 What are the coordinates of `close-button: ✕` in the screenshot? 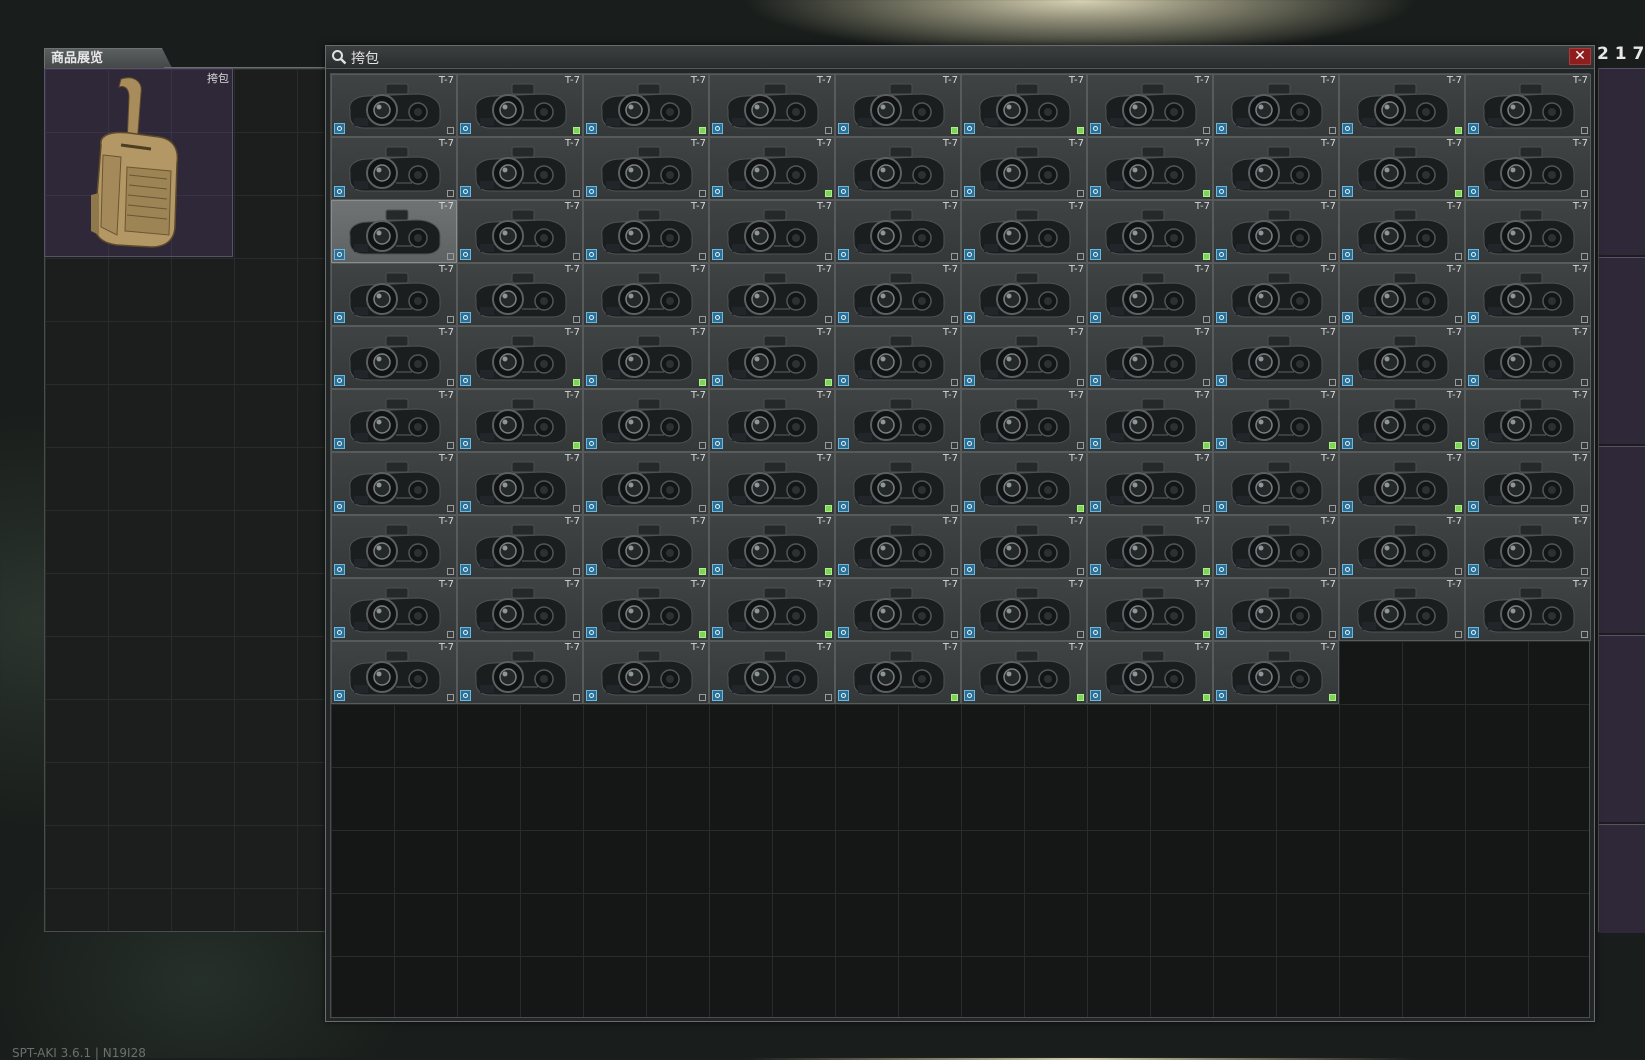 It's located at (1580, 56).